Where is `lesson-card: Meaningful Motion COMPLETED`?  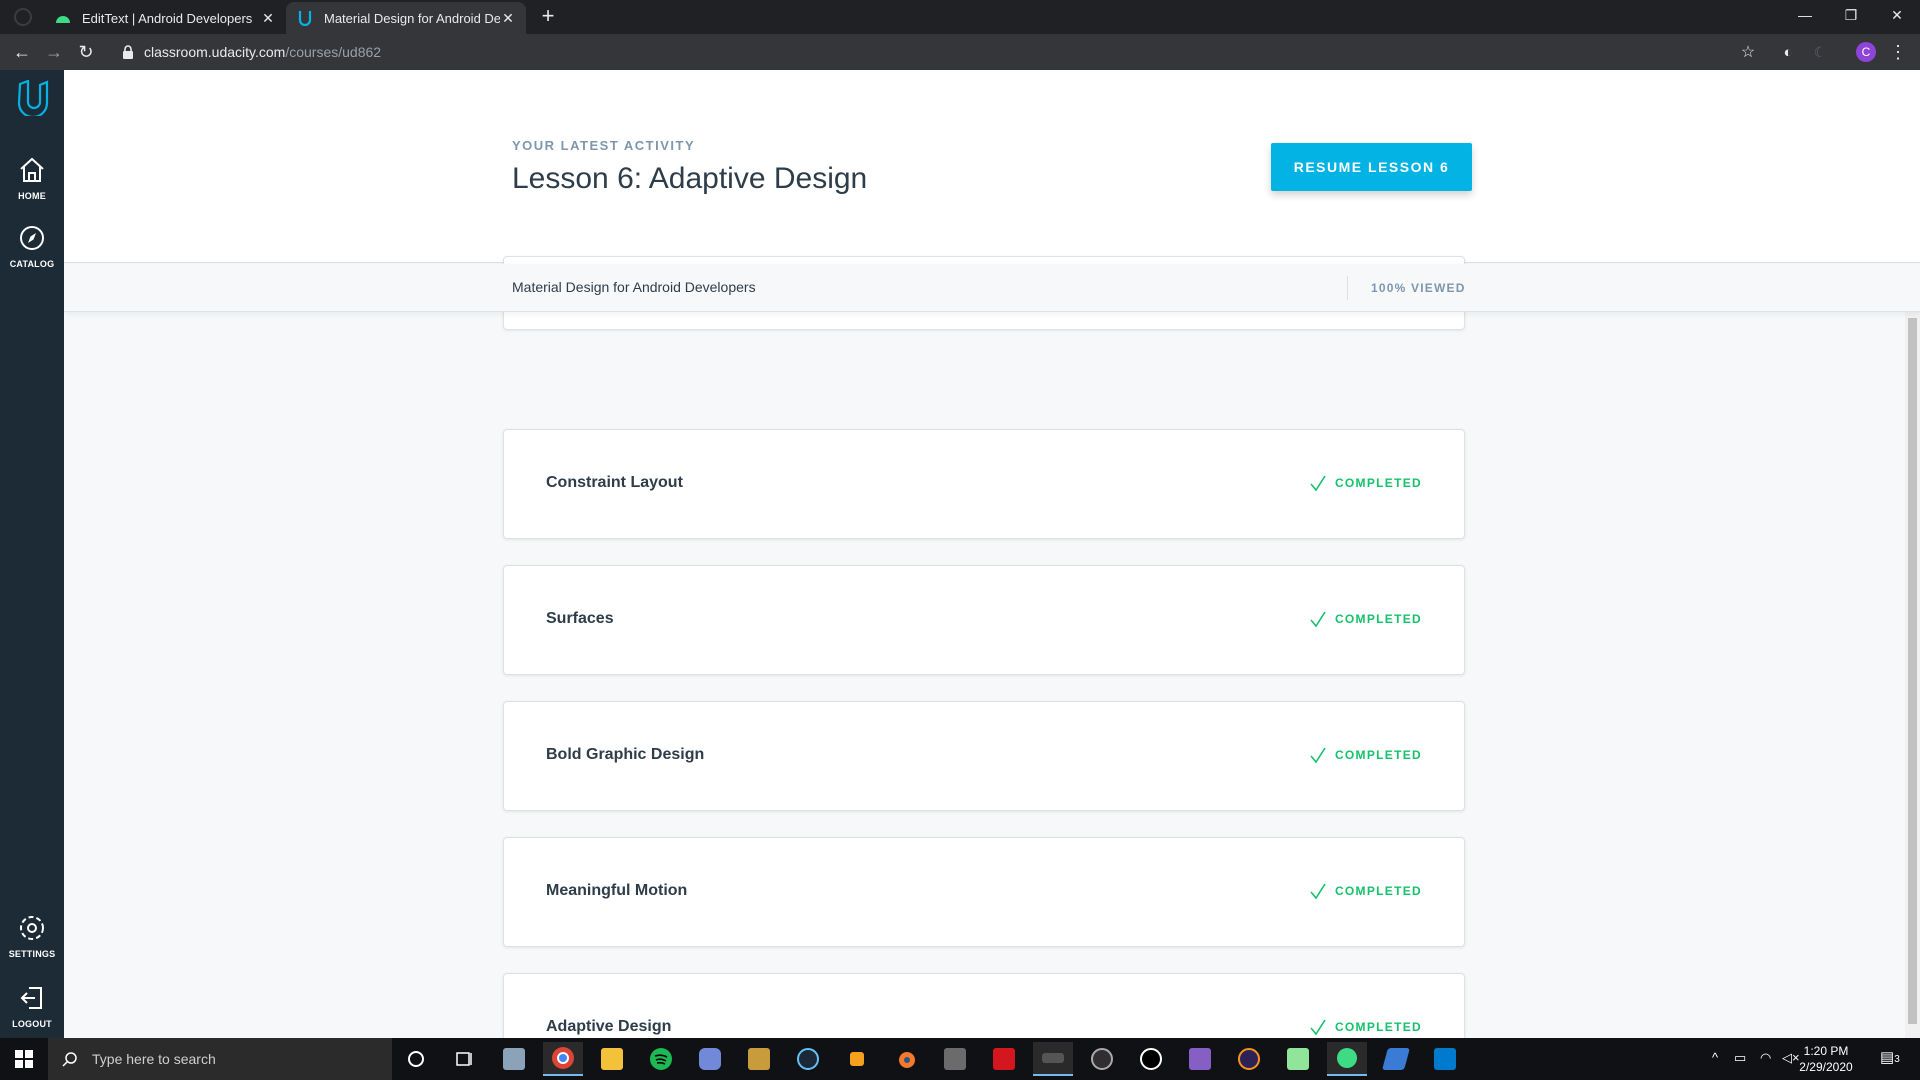
lesson-card: Meaningful Motion COMPLETED is located at coordinates (984, 892).